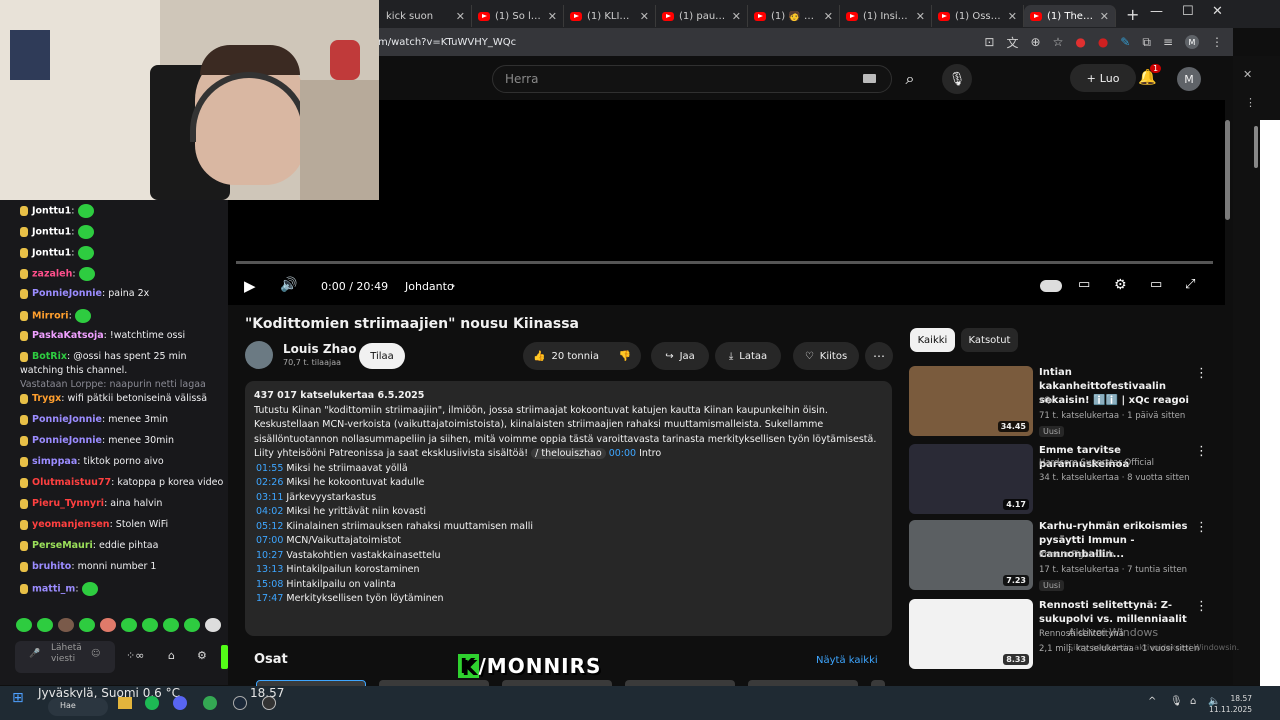  Describe the element at coordinates (681, 42) in the screenshot. I see `url-field: m/watch?v=KTuWVHY_WQc` at that location.